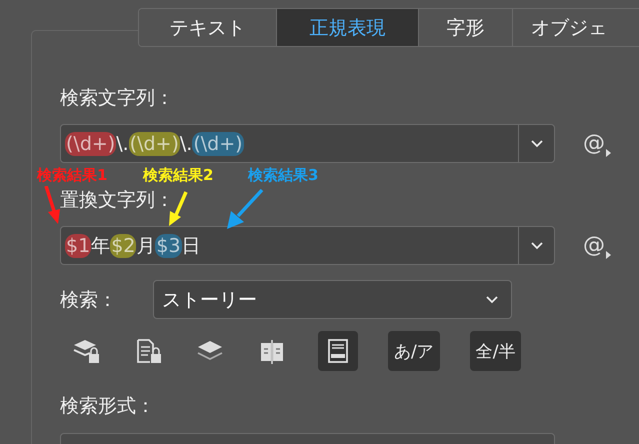  Describe the element at coordinates (348, 27) in the screenshot. I see `tab: 正規表現` at that location.